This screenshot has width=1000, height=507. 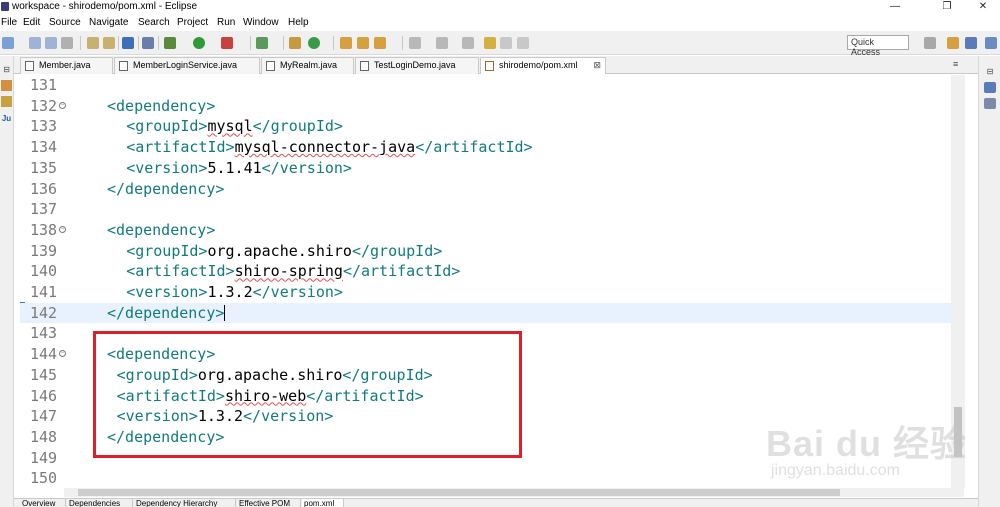 What do you see at coordinates (44, 333) in the screenshot?
I see `line-number: 143` at bounding box center [44, 333].